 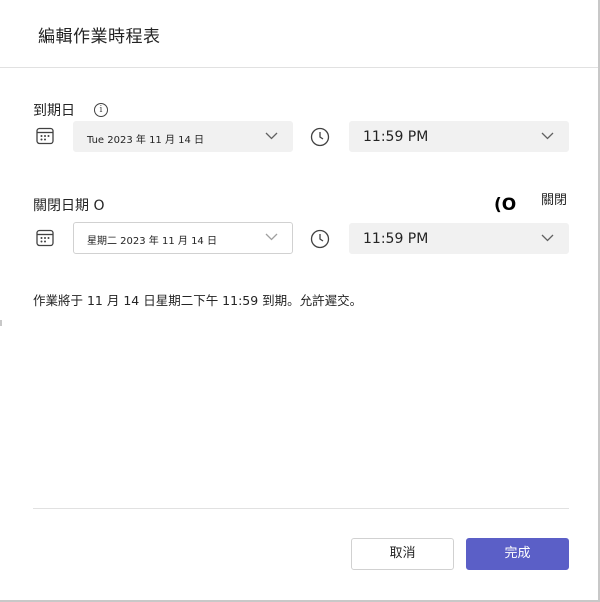 I want to click on close-date-value: 星期二 2023 年 11 月 14 日, so click(x=152, y=241).